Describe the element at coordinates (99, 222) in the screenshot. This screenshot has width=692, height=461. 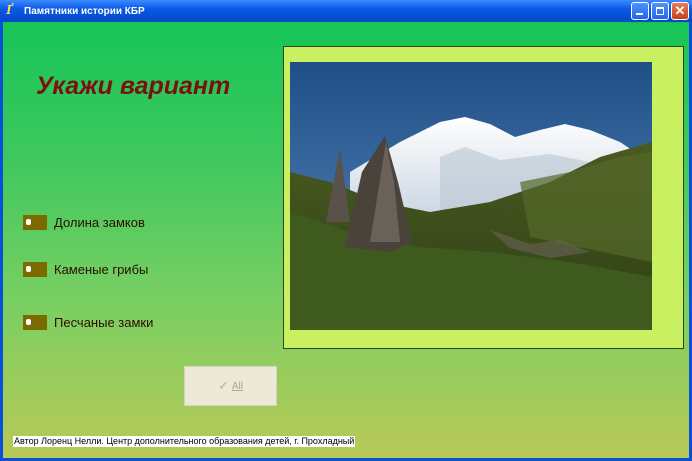
I see `option-label: Долина замков` at that location.